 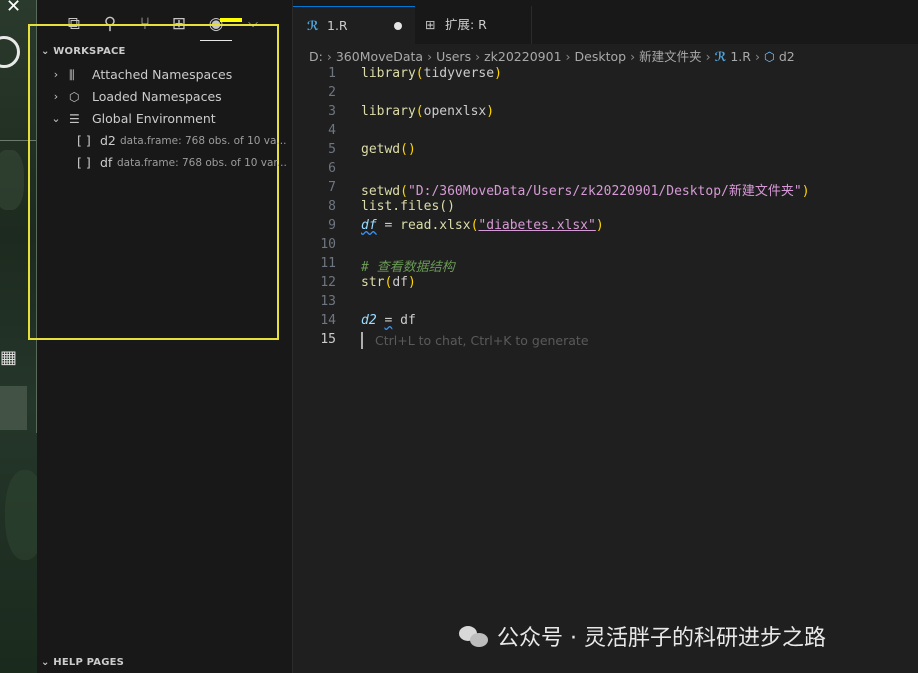 What do you see at coordinates (18, 140) in the screenshot?
I see `divider` at bounding box center [18, 140].